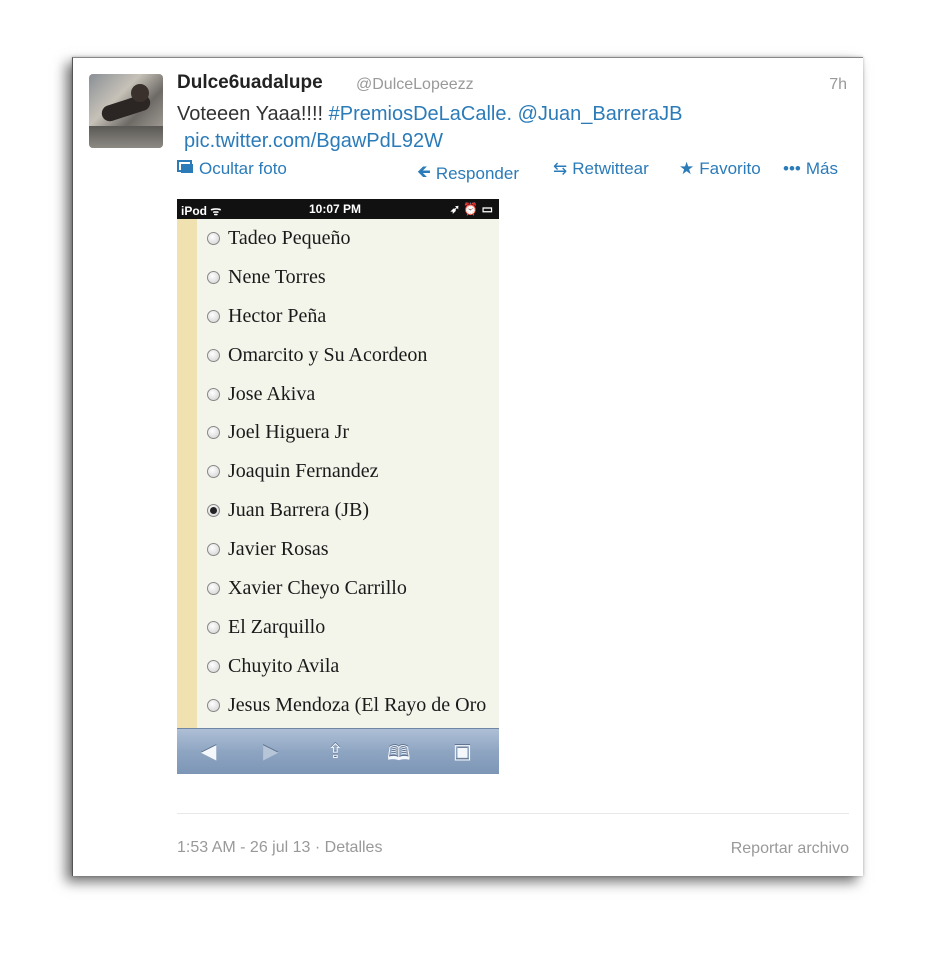  I want to click on more-dots-icon: •••, so click(792, 168).